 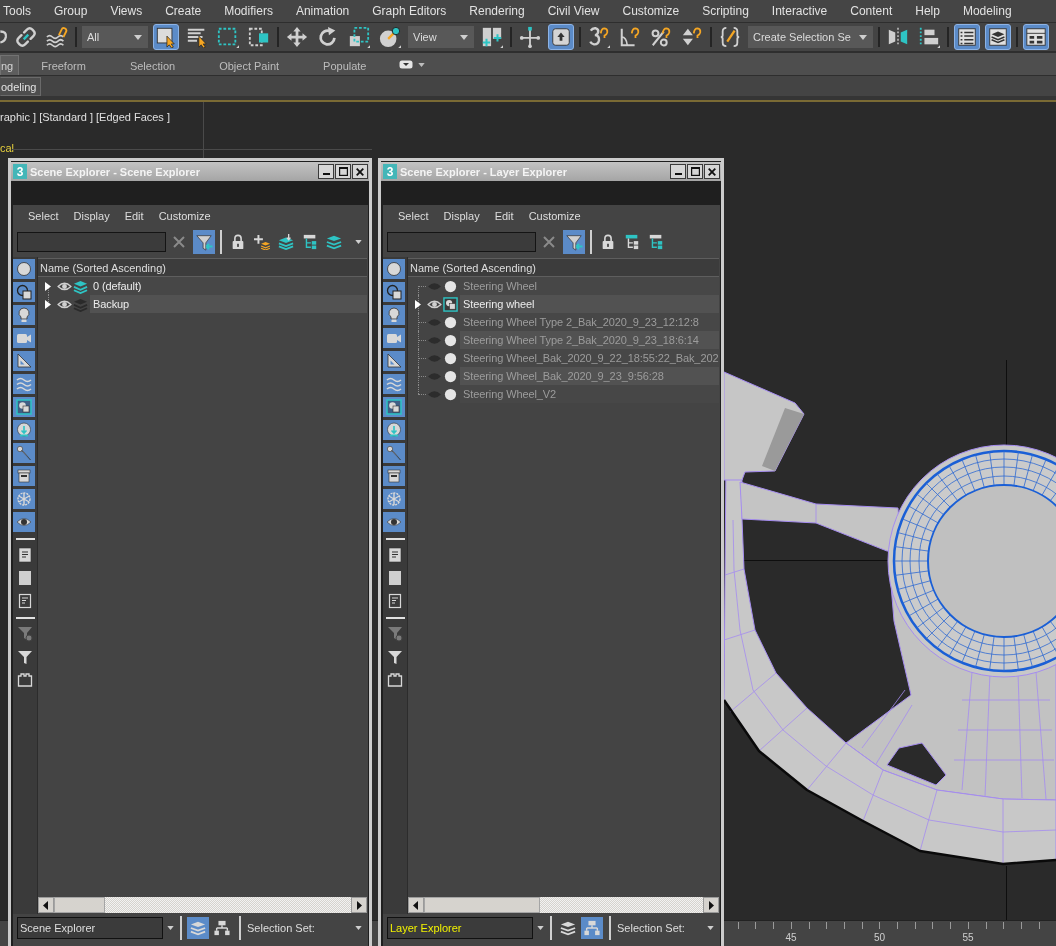 What do you see at coordinates (799, 11) in the screenshot?
I see `menu-item: Interactive` at bounding box center [799, 11].